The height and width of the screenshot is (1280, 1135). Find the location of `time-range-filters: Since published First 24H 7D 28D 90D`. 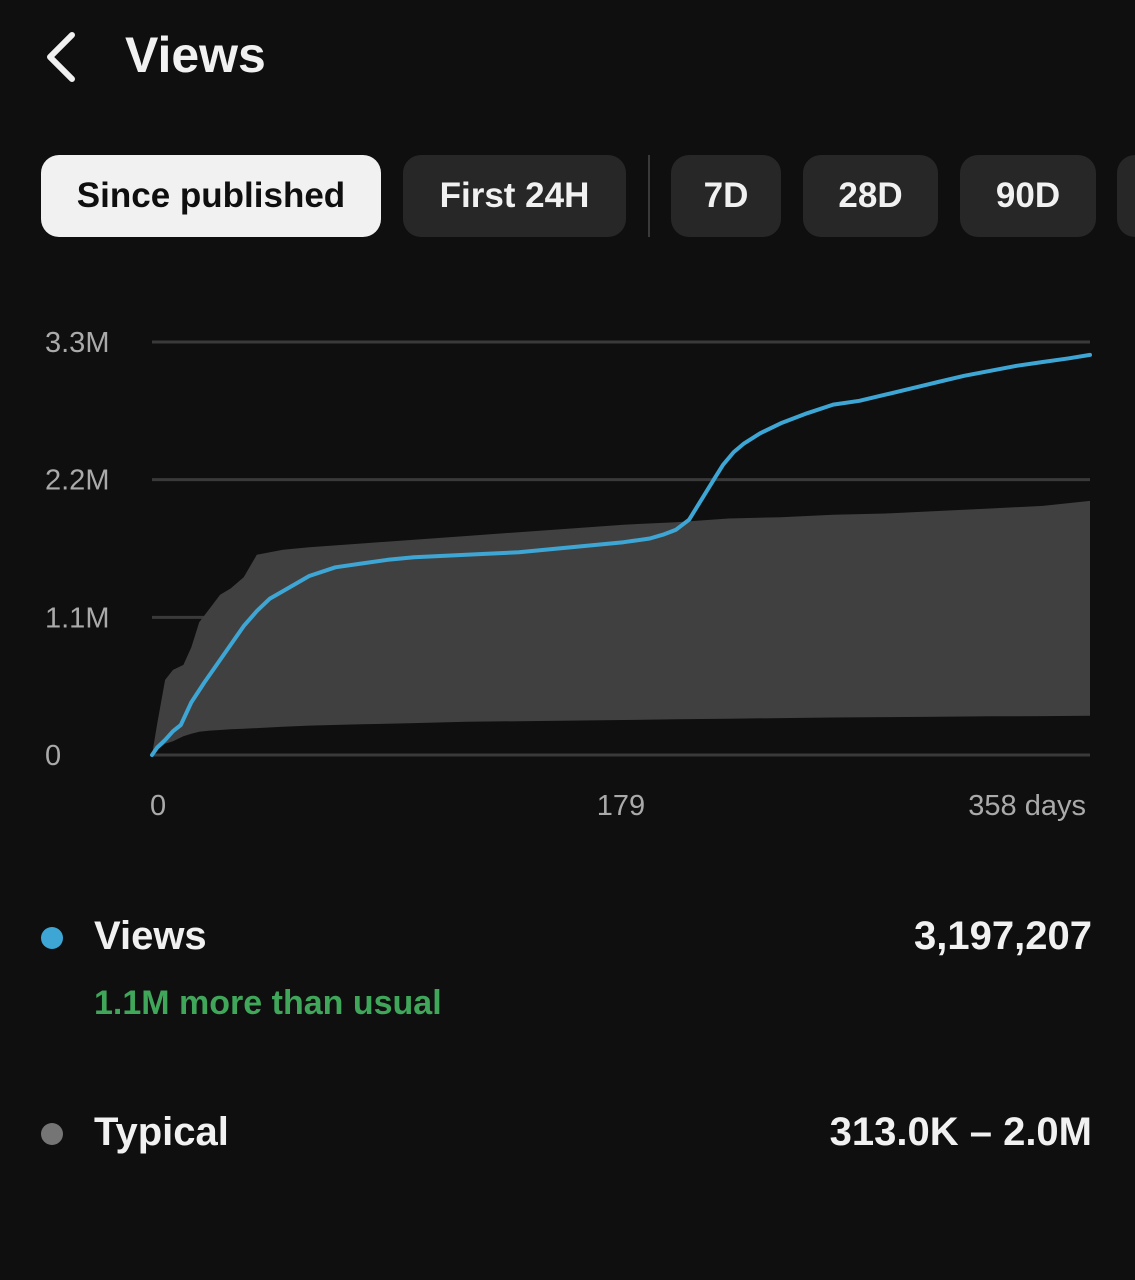

time-range-filters: Since published First 24H 7D 28D 90D is located at coordinates (567, 196).